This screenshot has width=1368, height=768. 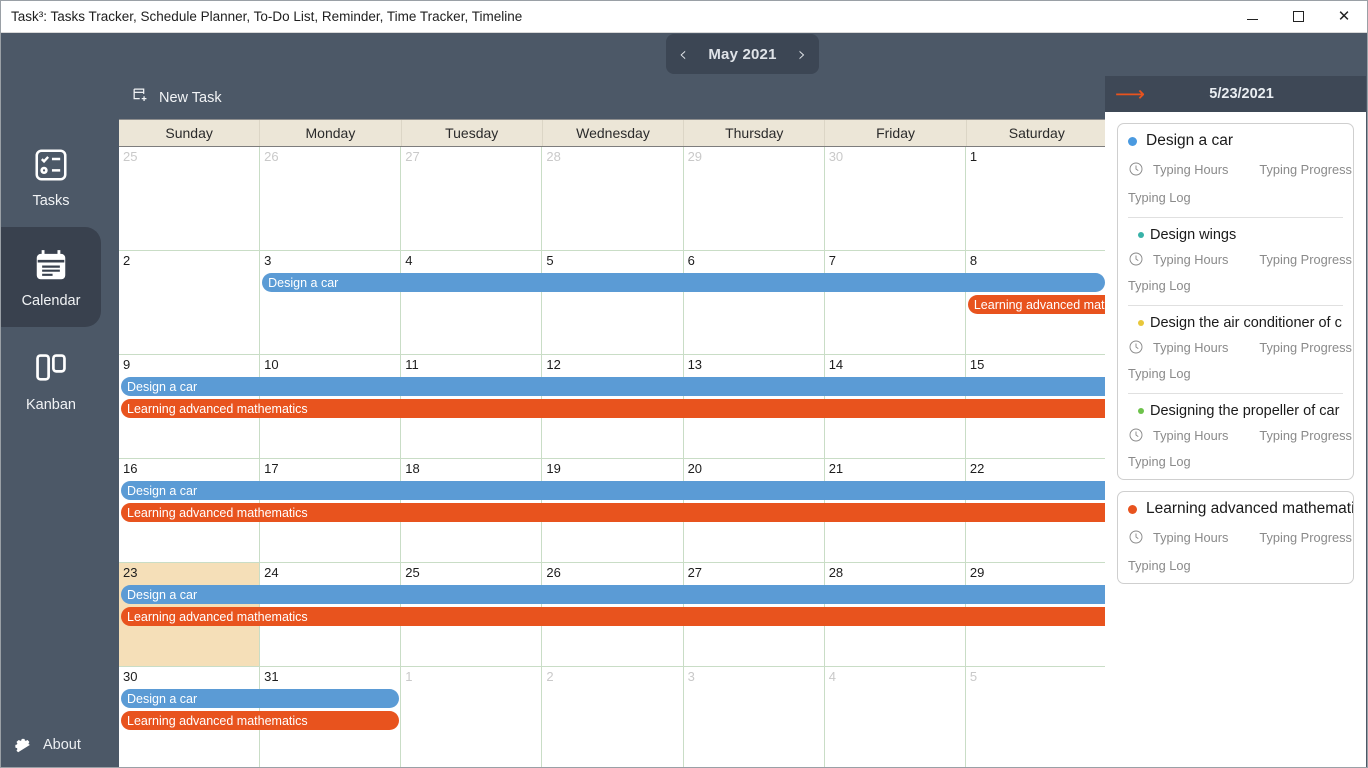 I want to click on calendar-day-cell: 14, so click(x=895, y=406).